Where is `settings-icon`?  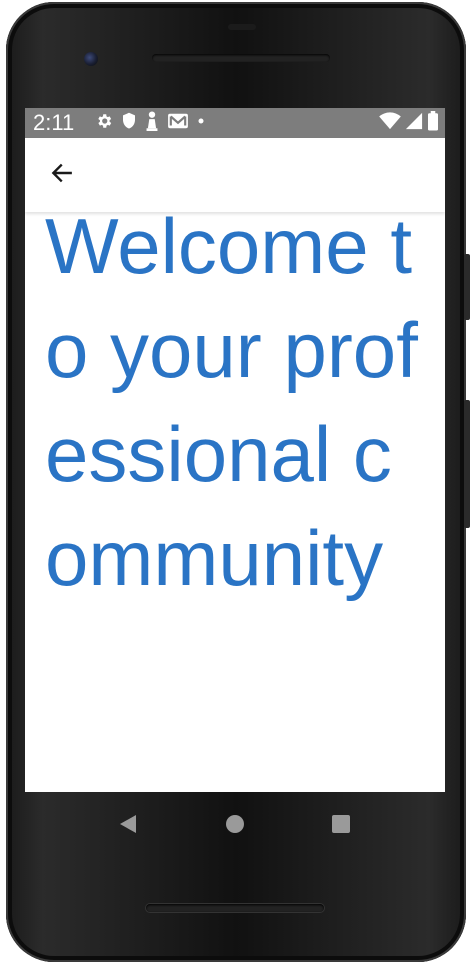
settings-icon is located at coordinates (104, 123).